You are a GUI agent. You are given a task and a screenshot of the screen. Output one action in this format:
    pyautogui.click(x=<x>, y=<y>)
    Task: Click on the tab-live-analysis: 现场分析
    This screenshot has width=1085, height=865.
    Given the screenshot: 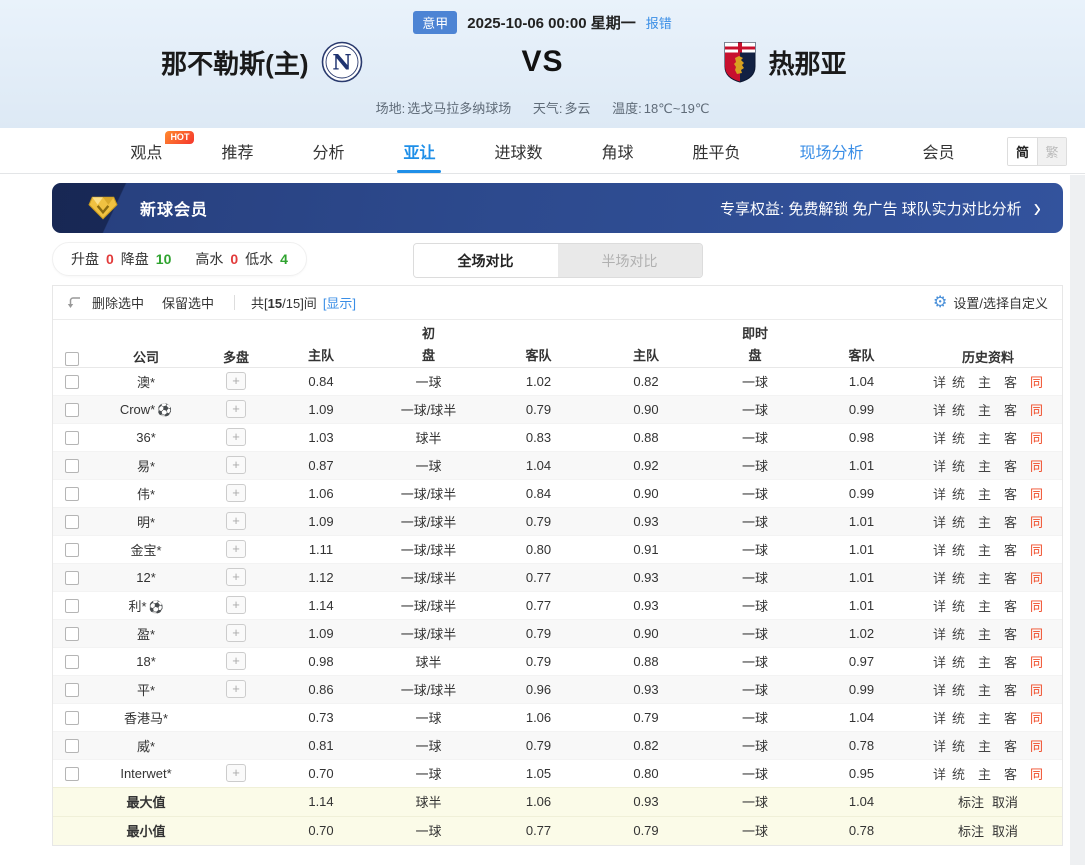 What is the action you would take?
    pyautogui.click(x=832, y=150)
    